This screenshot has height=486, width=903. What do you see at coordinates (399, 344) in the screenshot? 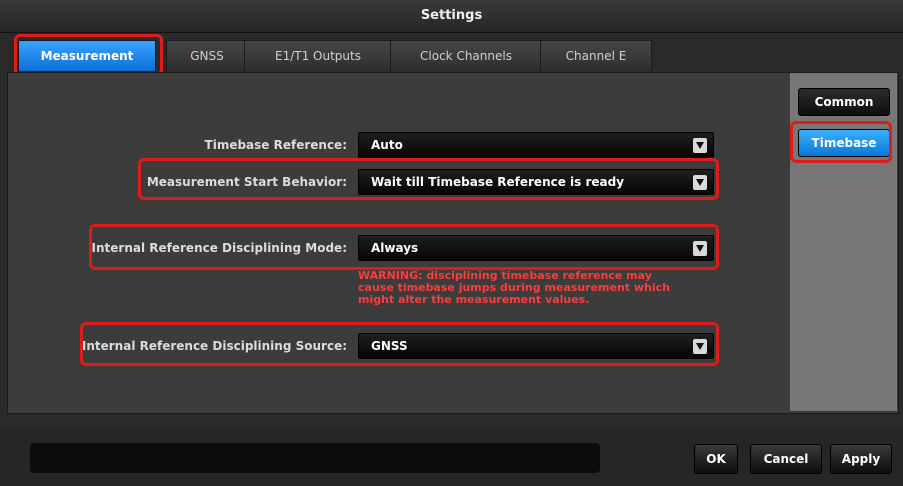
I see `highlight-disciplining-source` at bounding box center [399, 344].